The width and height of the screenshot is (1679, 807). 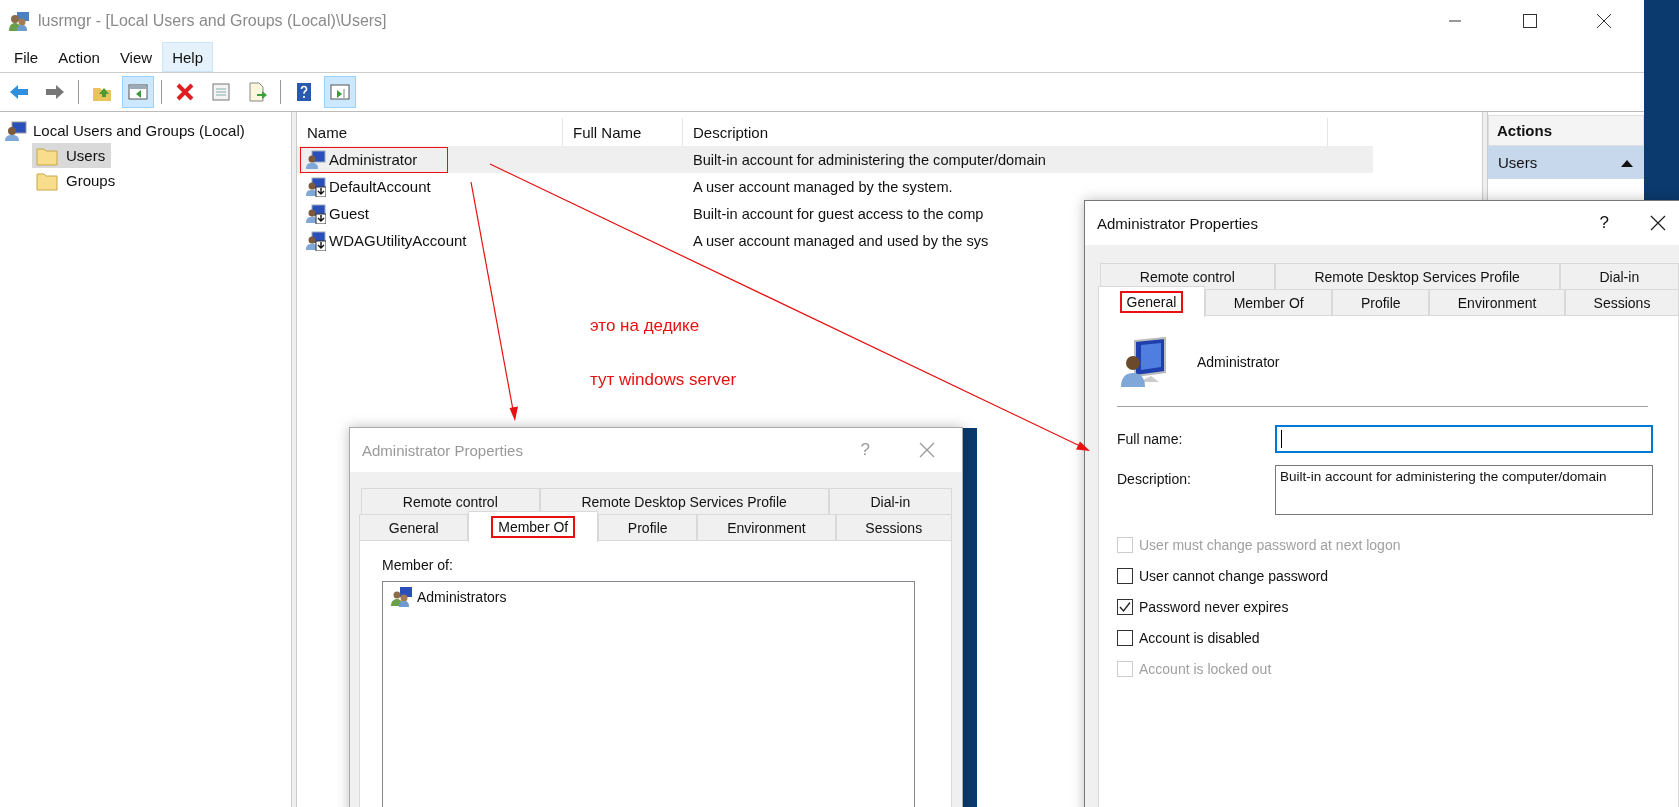 What do you see at coordinates (1566, 162) in the screenshot?
I see `actions-section: Users` at bounding box center [1566, 162].